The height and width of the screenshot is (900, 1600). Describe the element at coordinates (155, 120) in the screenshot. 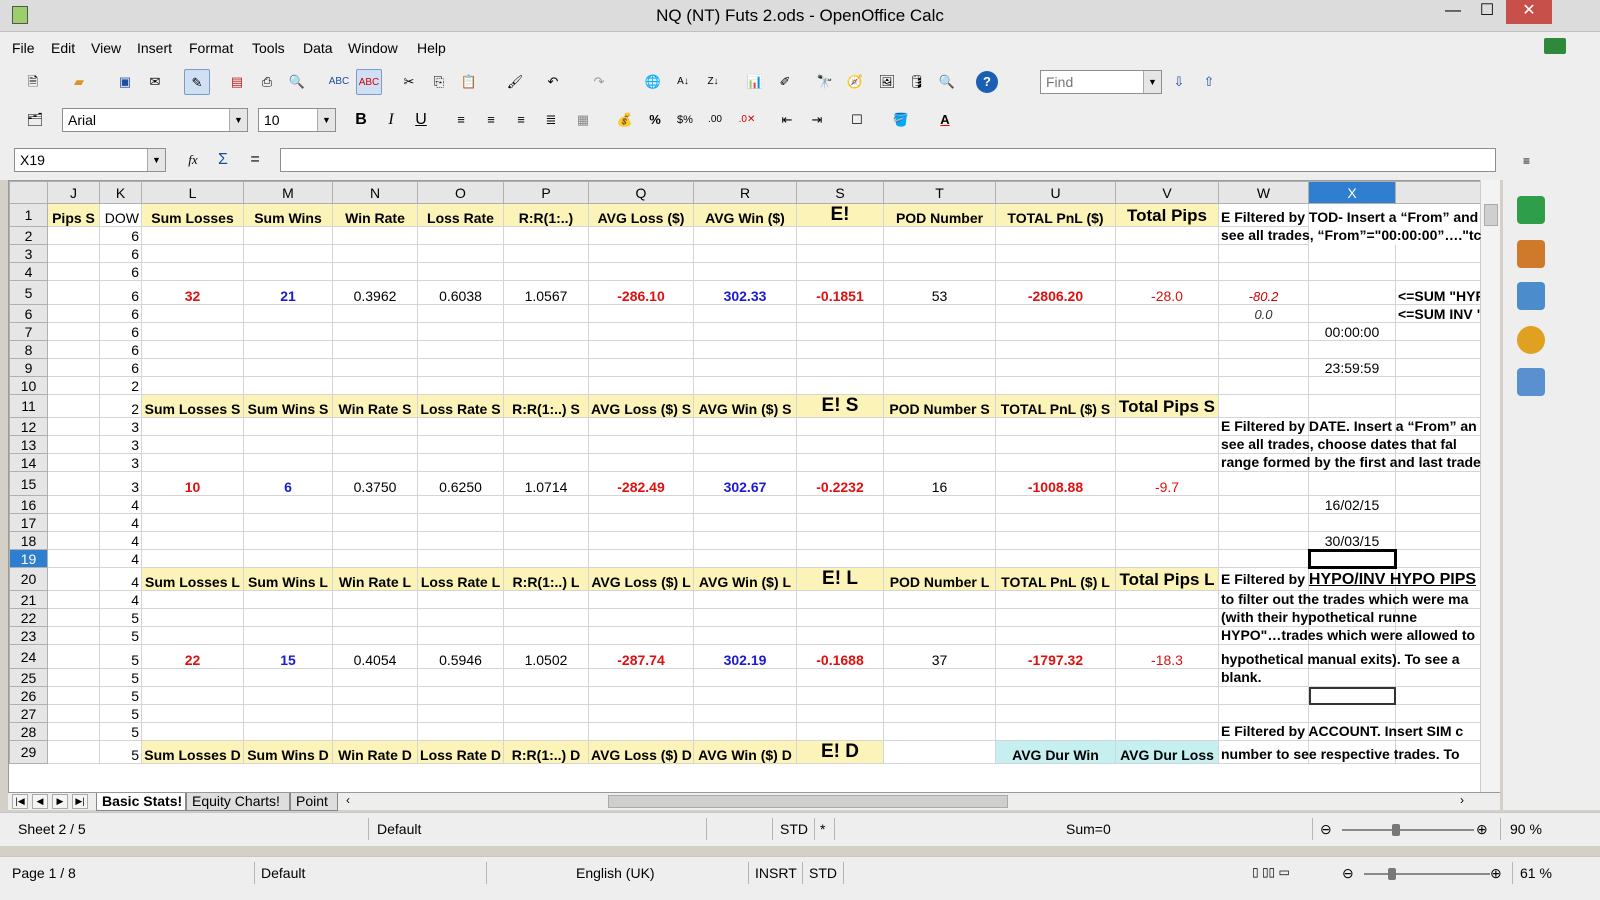

I see `font-name-select: Arial ▼` at that location.